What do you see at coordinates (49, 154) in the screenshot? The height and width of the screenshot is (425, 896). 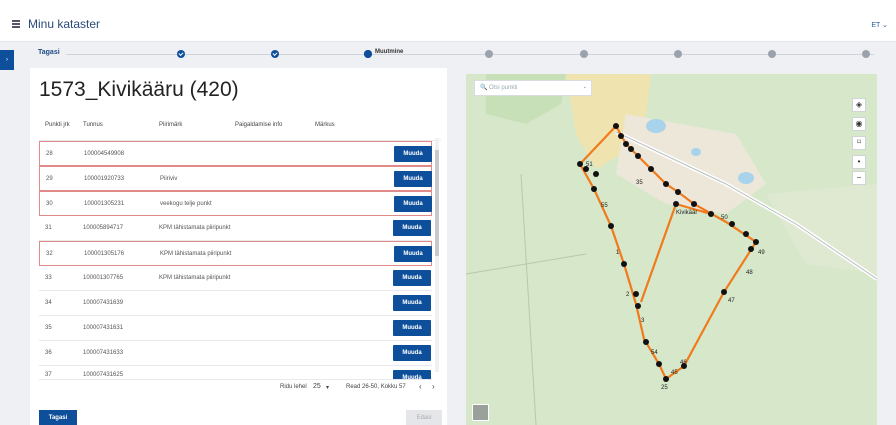 I see `row-jrk: 28` at bounding box center [49, 154].